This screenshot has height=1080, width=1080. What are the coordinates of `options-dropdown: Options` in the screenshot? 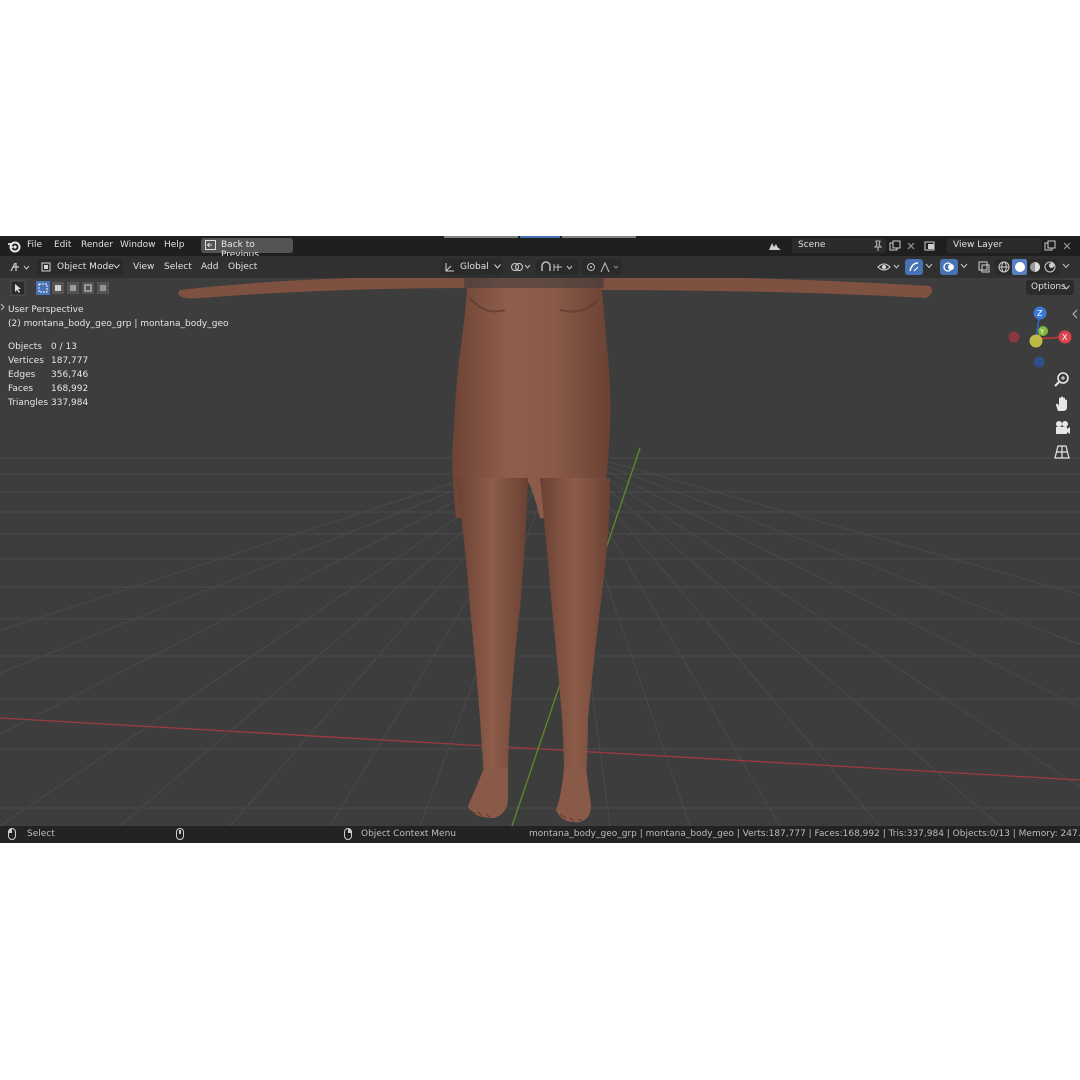 It's located at (1050, 287).